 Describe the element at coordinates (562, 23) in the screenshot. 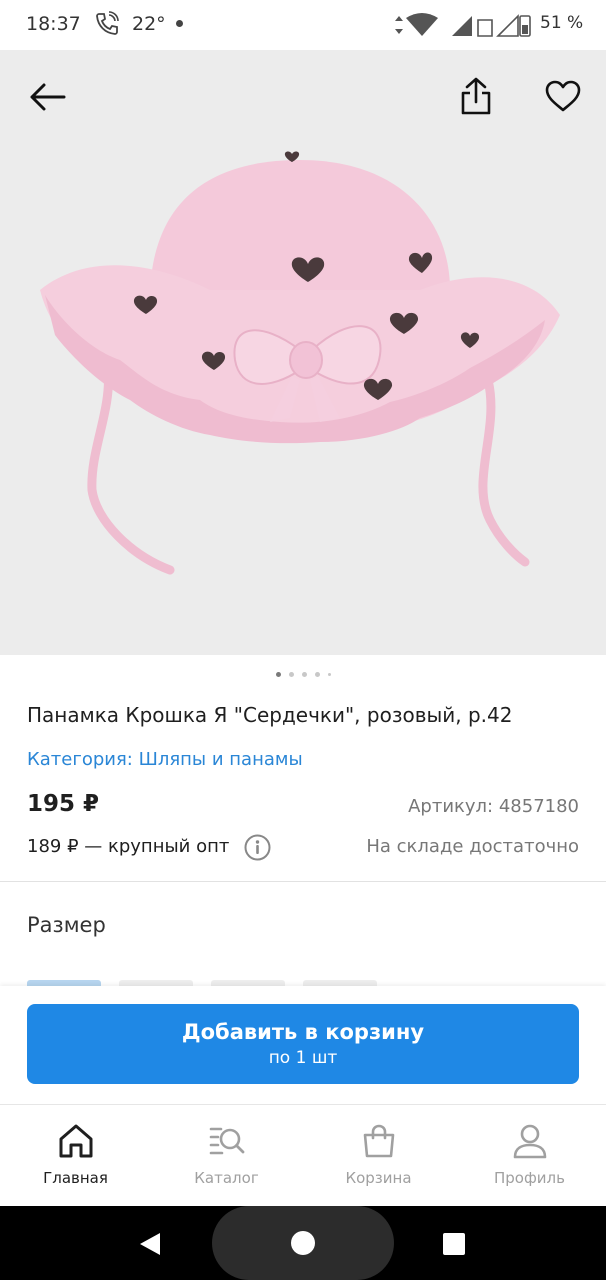

I see `battery-percent: 51 %` at that location.